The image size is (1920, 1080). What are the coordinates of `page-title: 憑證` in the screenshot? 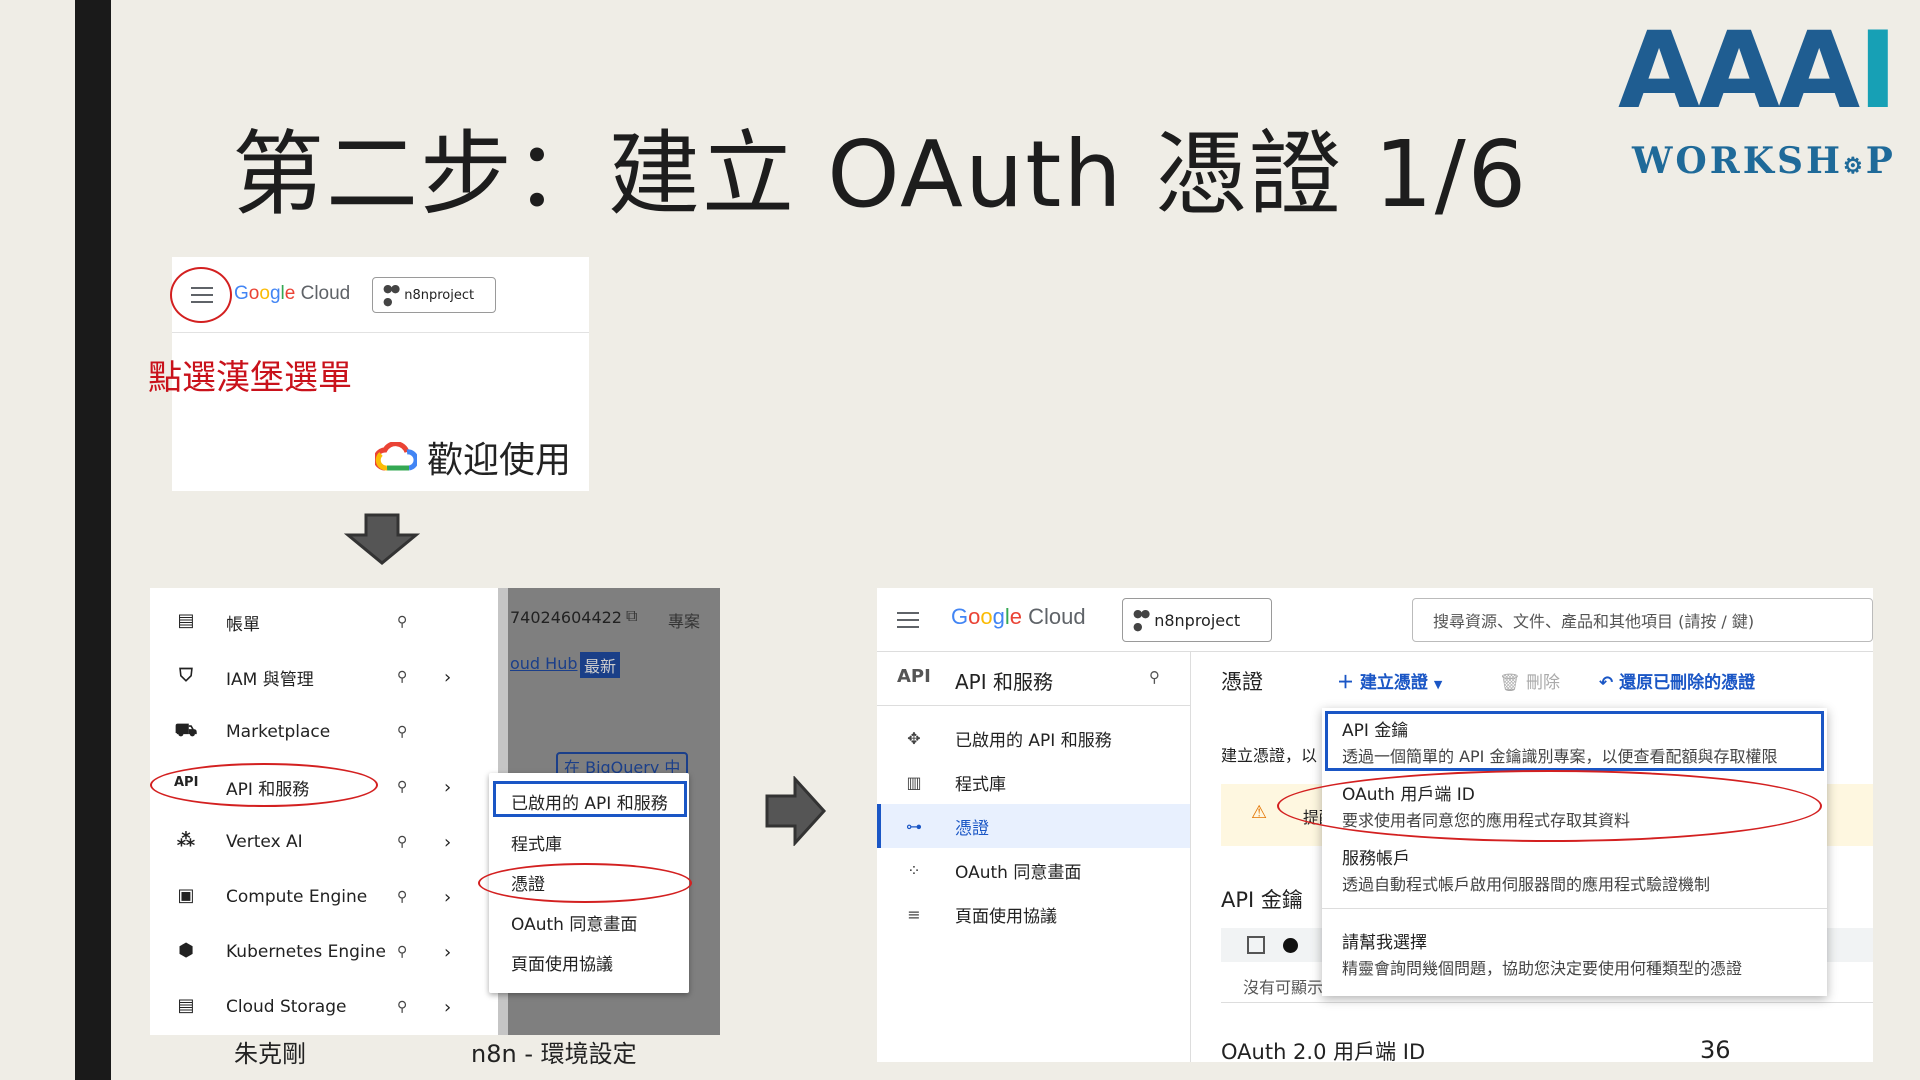 It's located at (1242, 682).